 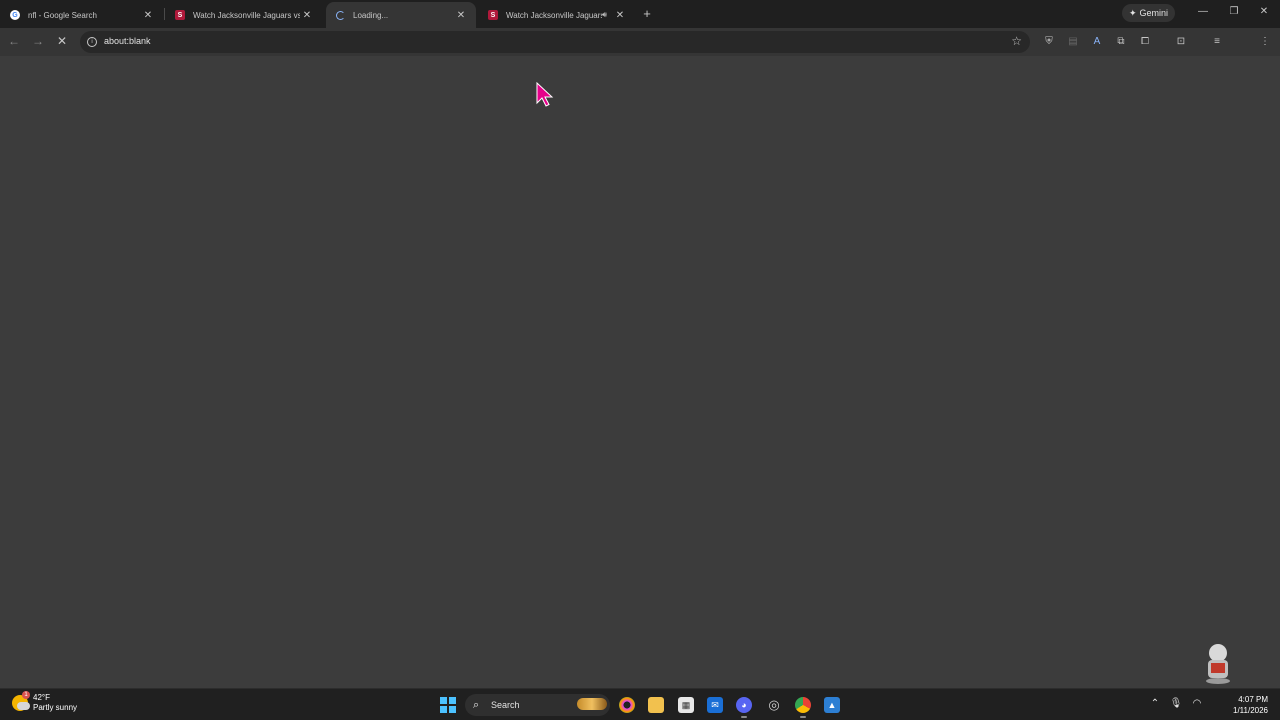 What do you see at coordinates (1016, 41) in the screenshot?
I see `bookmark-star-icon: ☆` at bounding box center [1016, 41].